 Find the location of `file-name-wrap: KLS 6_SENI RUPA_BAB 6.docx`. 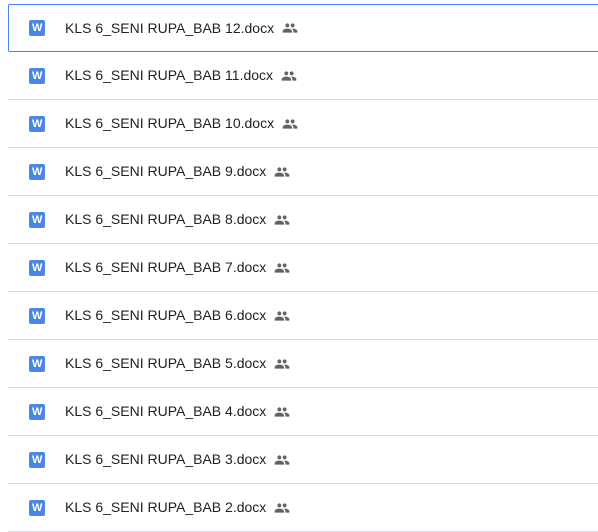

file-name-wrap: KLS 6_SENI RUPA_BAB 6.docx is located at coordinates (177, 315).